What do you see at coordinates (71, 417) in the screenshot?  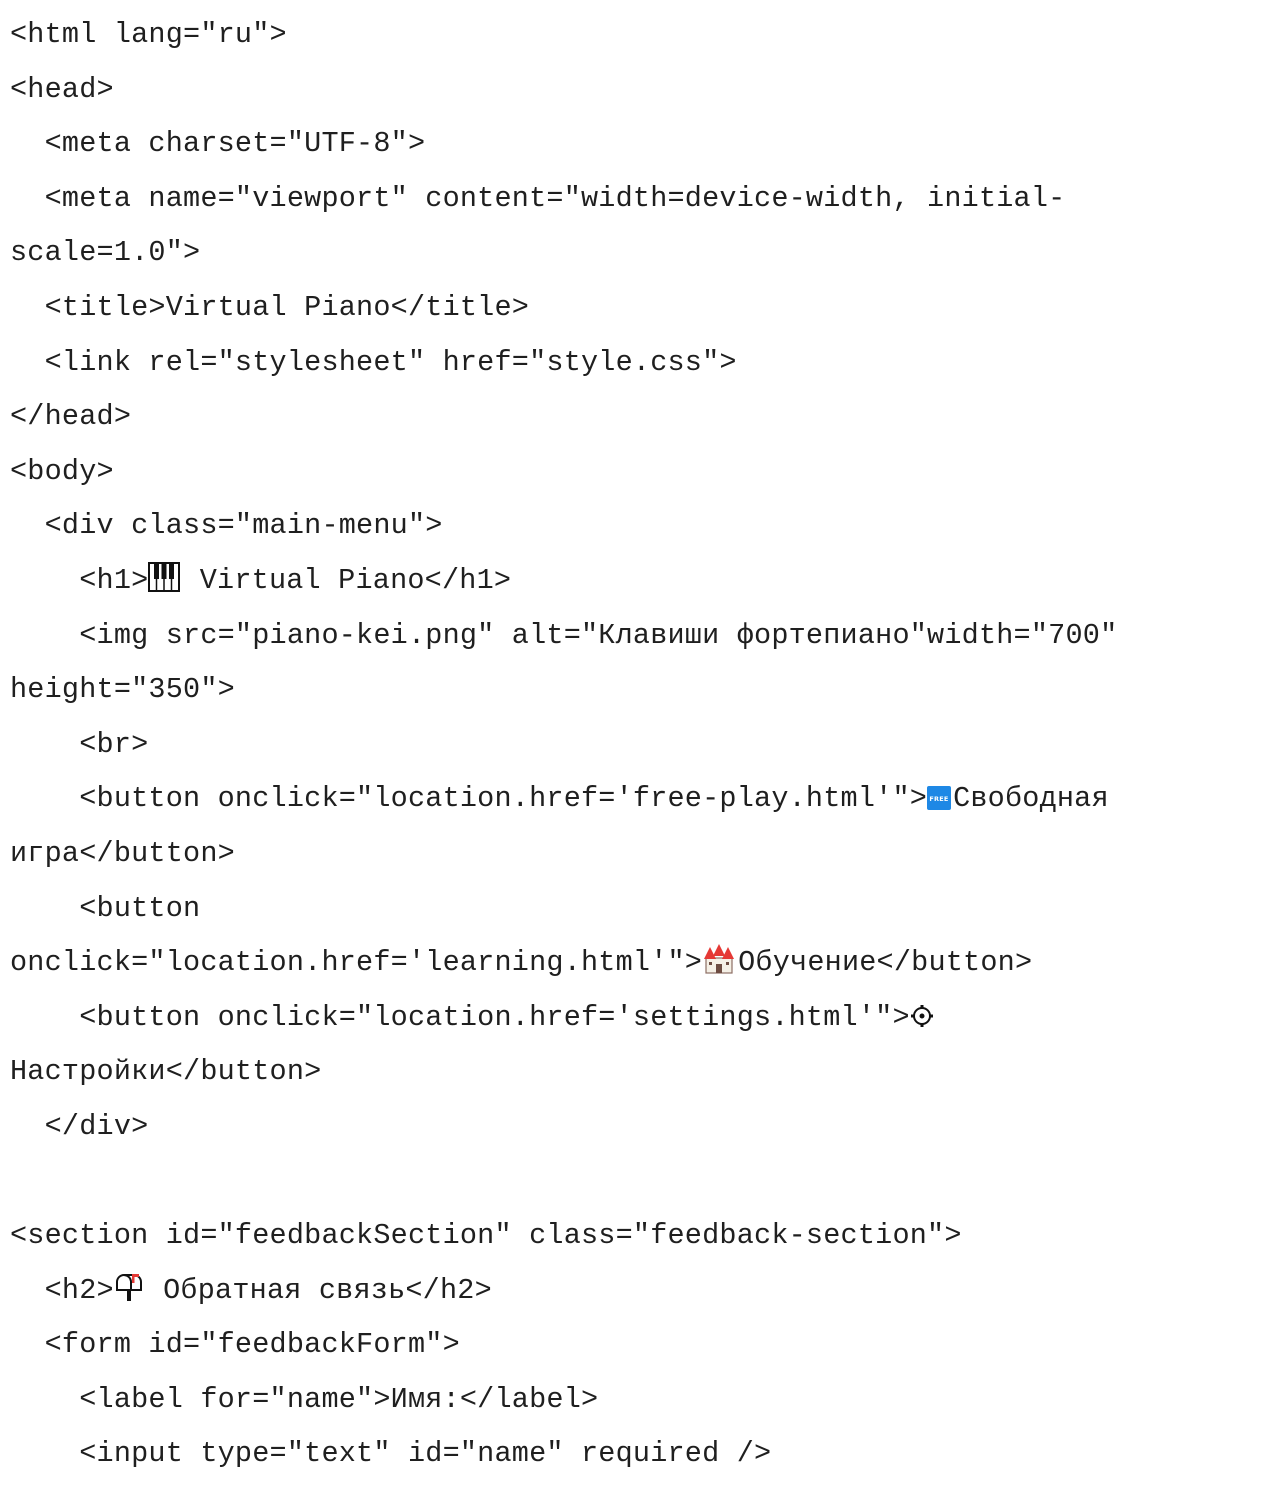 I see `code-line: </head>` at bounding box center [71, 417].